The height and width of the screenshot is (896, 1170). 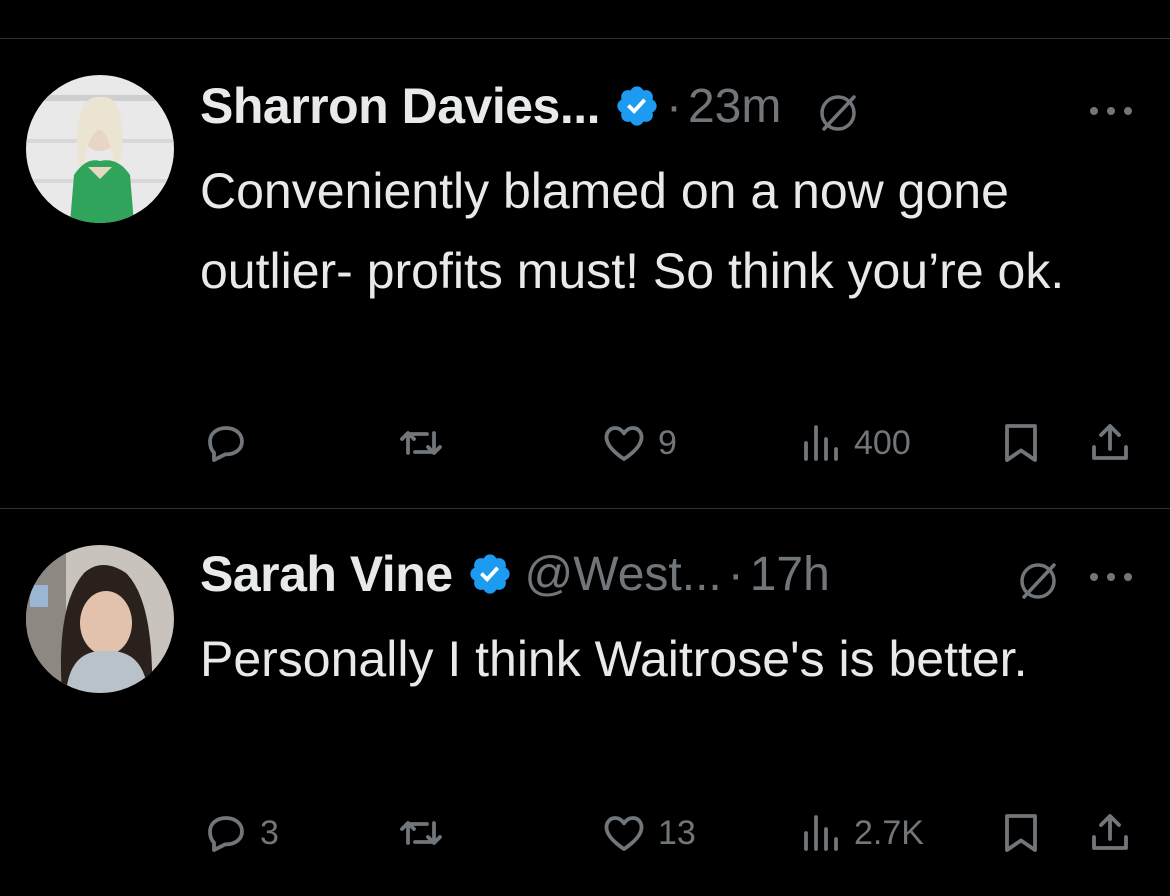 I want to click on view-count: 2.7K, so click(x=889, y=832).